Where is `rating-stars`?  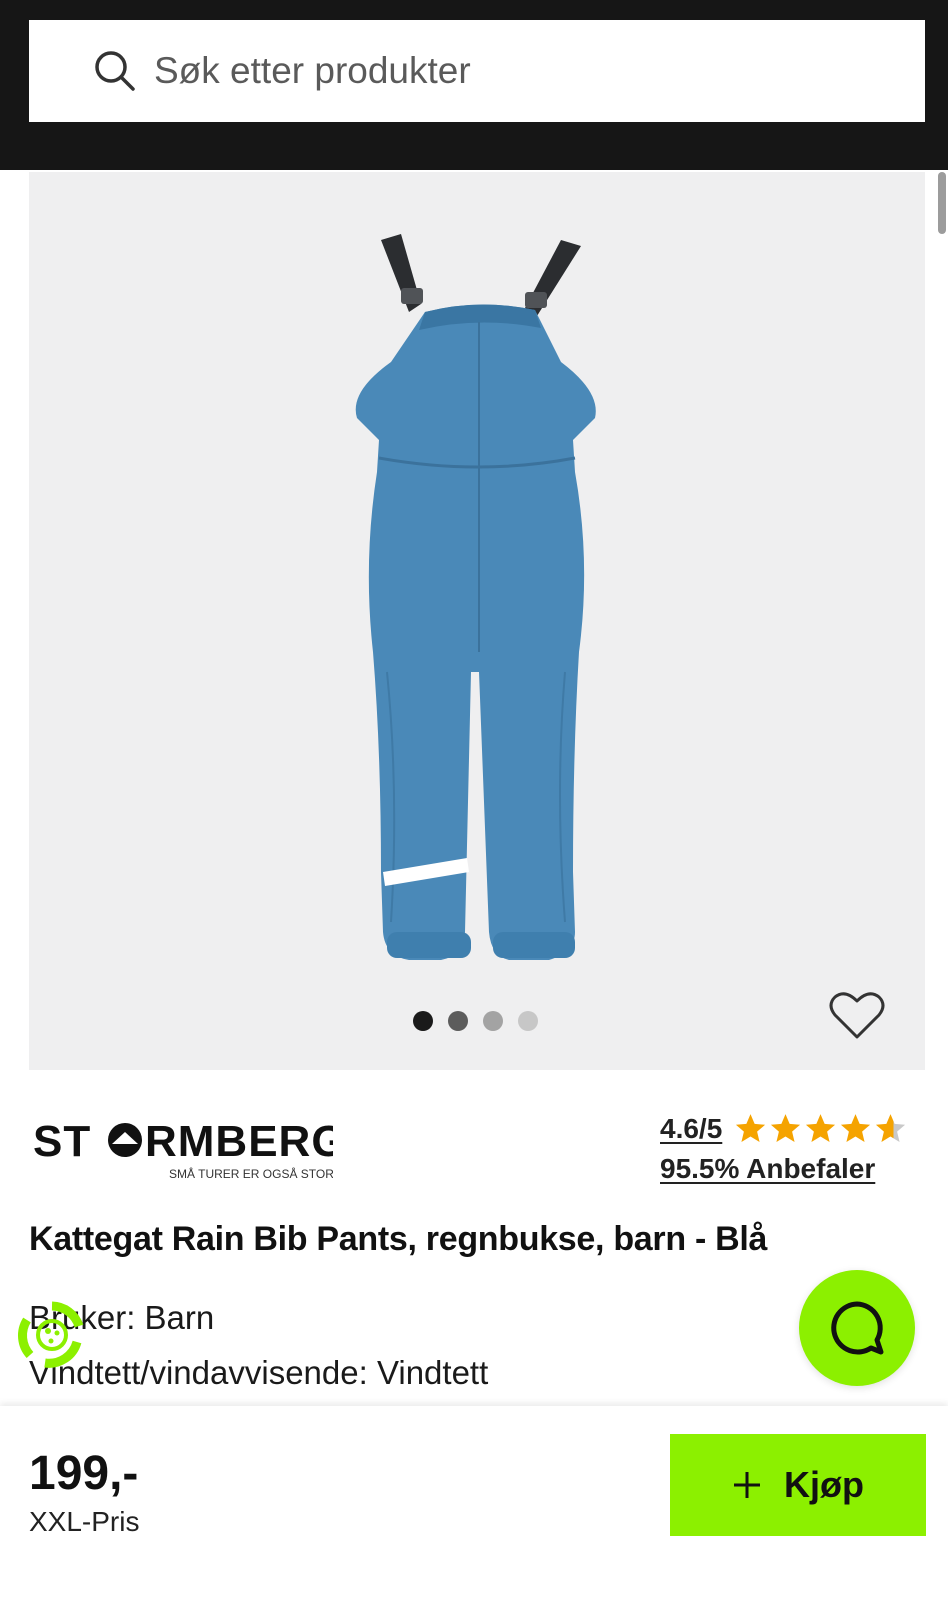 rating-stars is located at coordinates (820, 1128).